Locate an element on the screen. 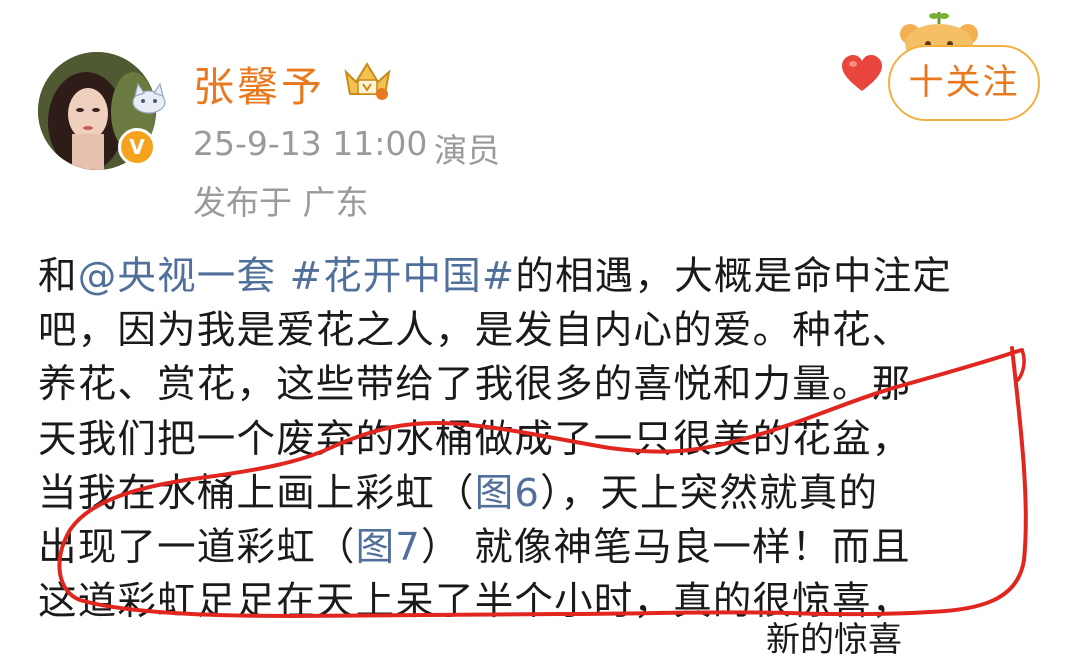  post-line: 养花、赏花，这些带给了我很多的喜悦和力量。那 is located at coordinates (548, 385).